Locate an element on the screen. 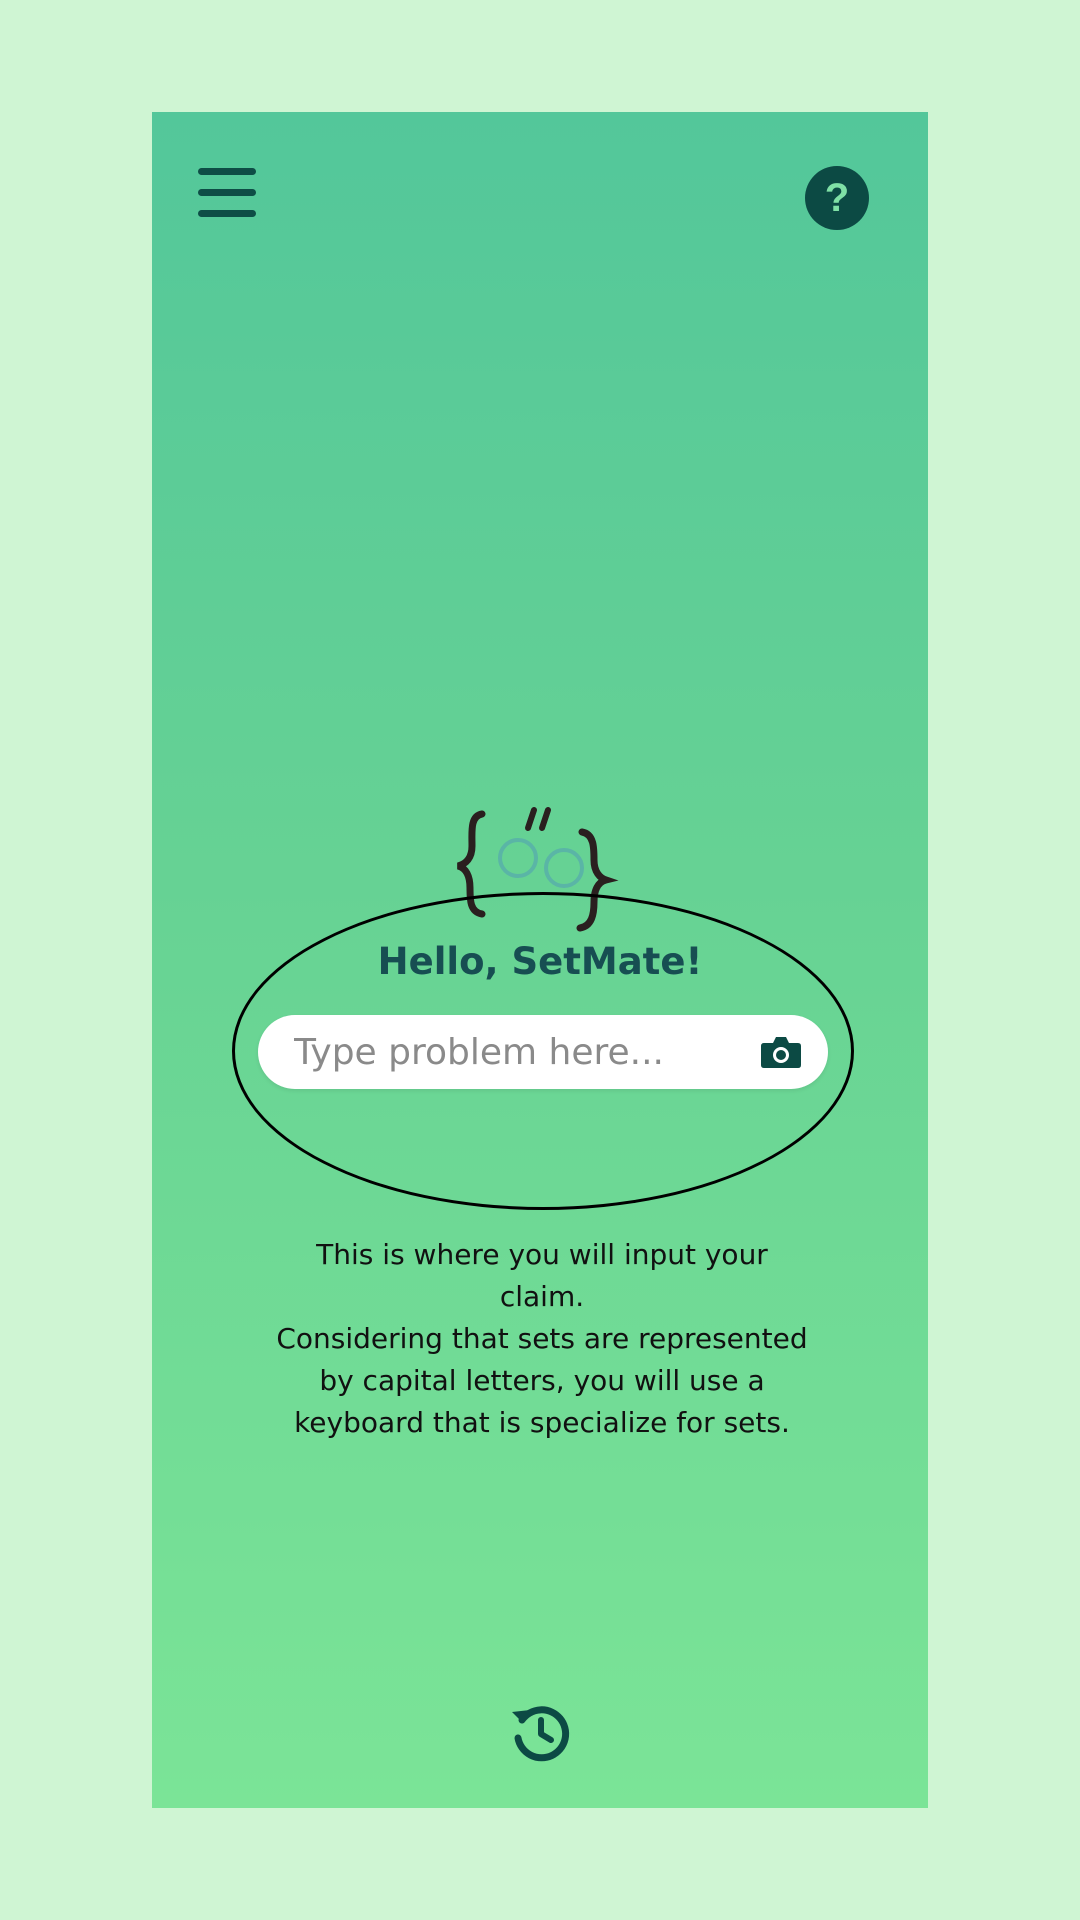 The height and width of the screenshot is (1920, 1080). camera-icon is located at coordinates (781, 1052).